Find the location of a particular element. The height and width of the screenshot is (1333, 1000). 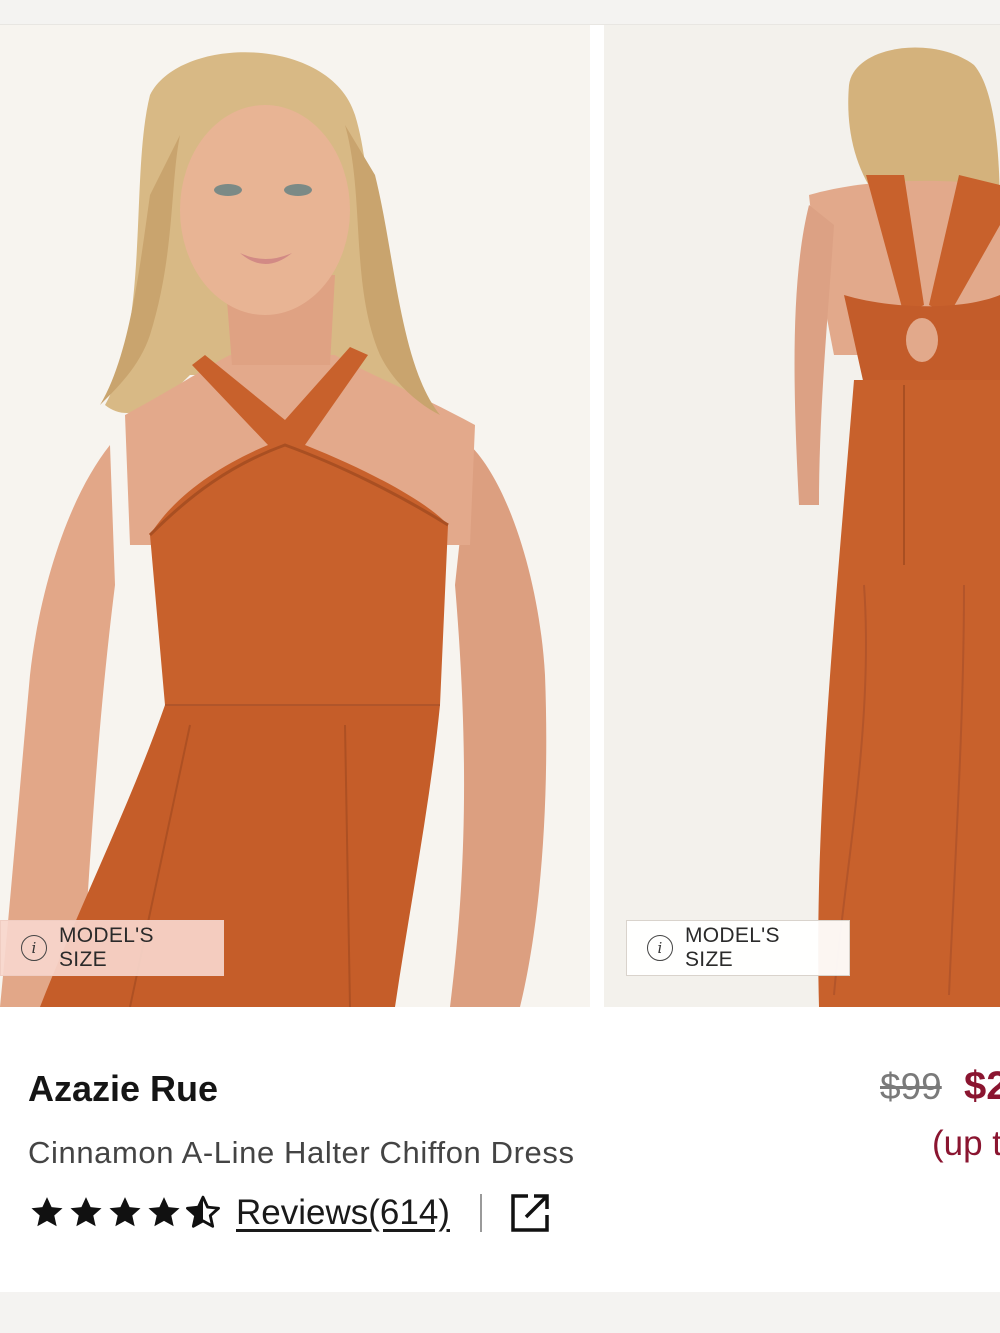

half-star-icon is located at coordinates (203, 1213).